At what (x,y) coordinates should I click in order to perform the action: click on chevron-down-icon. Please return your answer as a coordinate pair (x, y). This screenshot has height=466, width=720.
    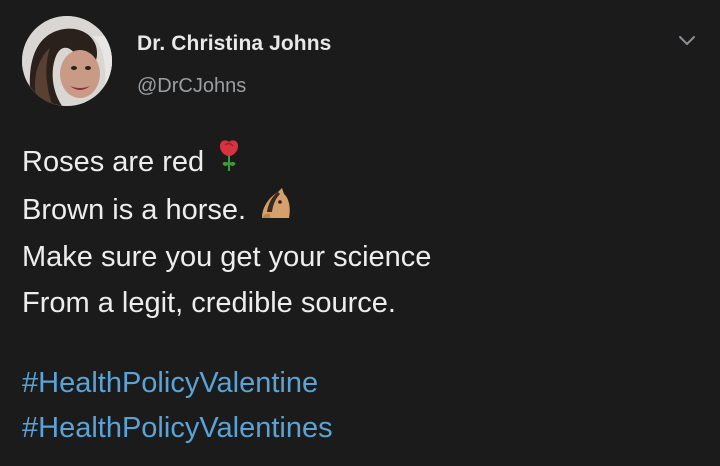
    Looking at the image, I should click on (687, 41).